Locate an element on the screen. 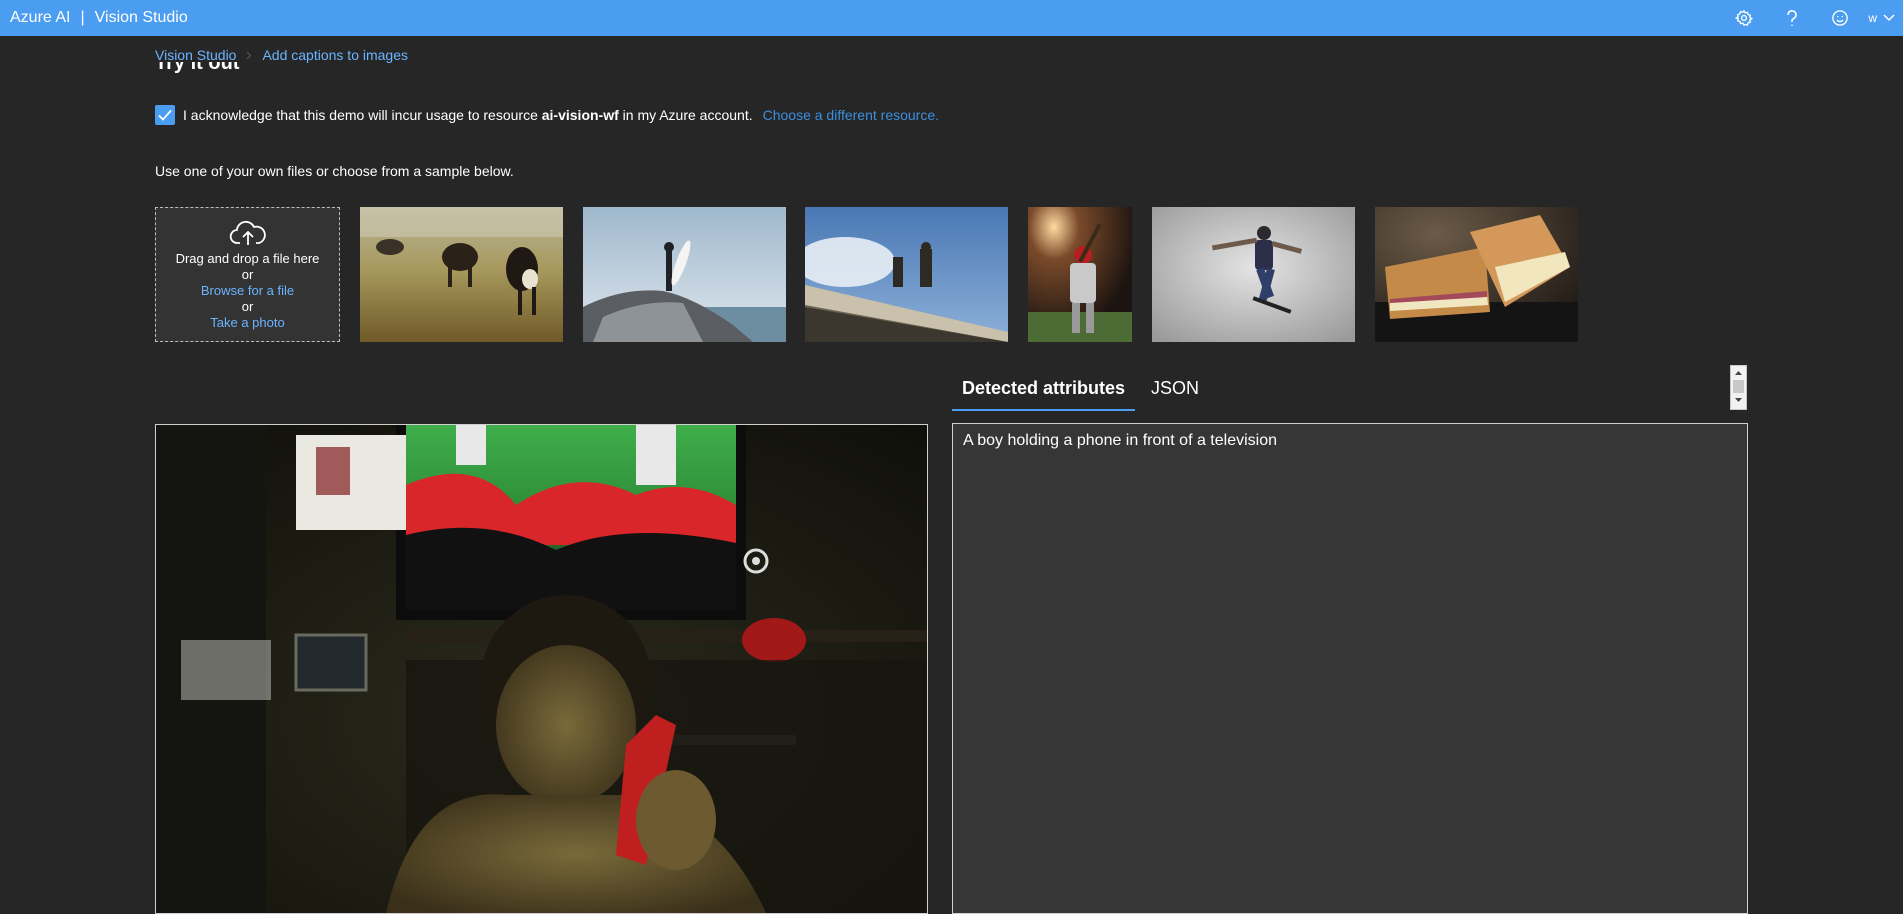 The height and width of the screenshot is (914, 1903). checkmark-icon is located at coordinates (165, 115).